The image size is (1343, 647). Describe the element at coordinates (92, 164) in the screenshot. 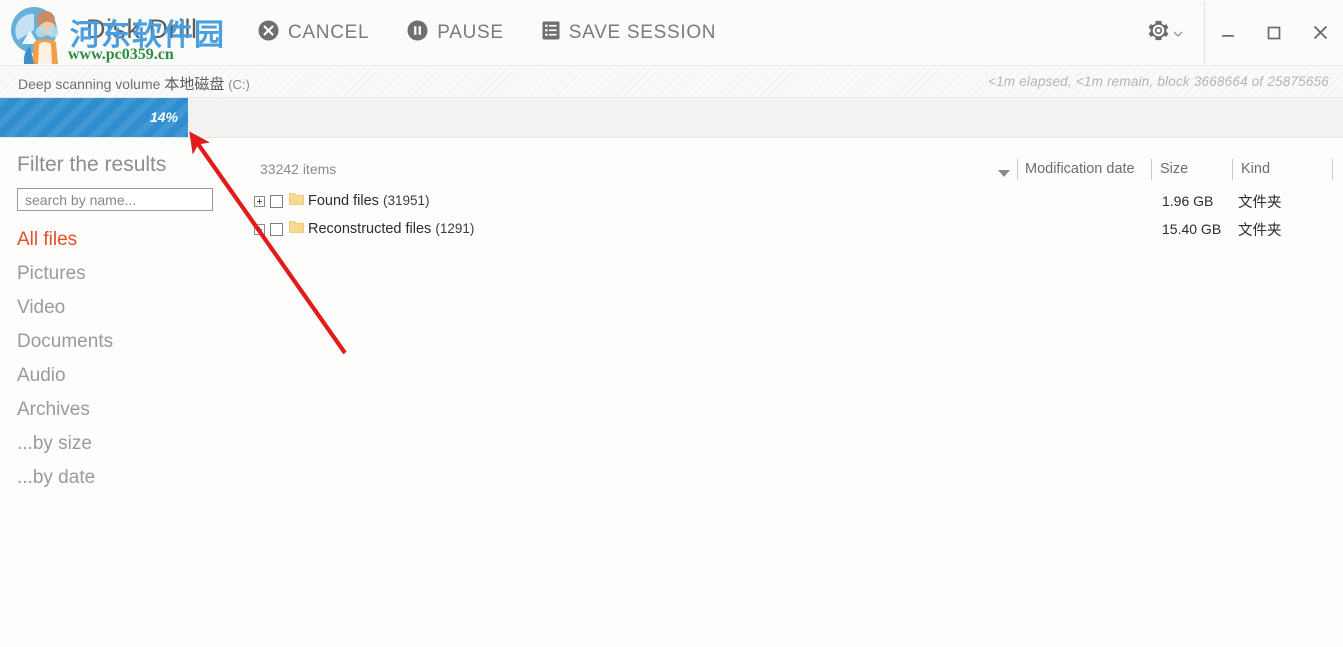

I see `sidebar-title: Filter the results` at that location.